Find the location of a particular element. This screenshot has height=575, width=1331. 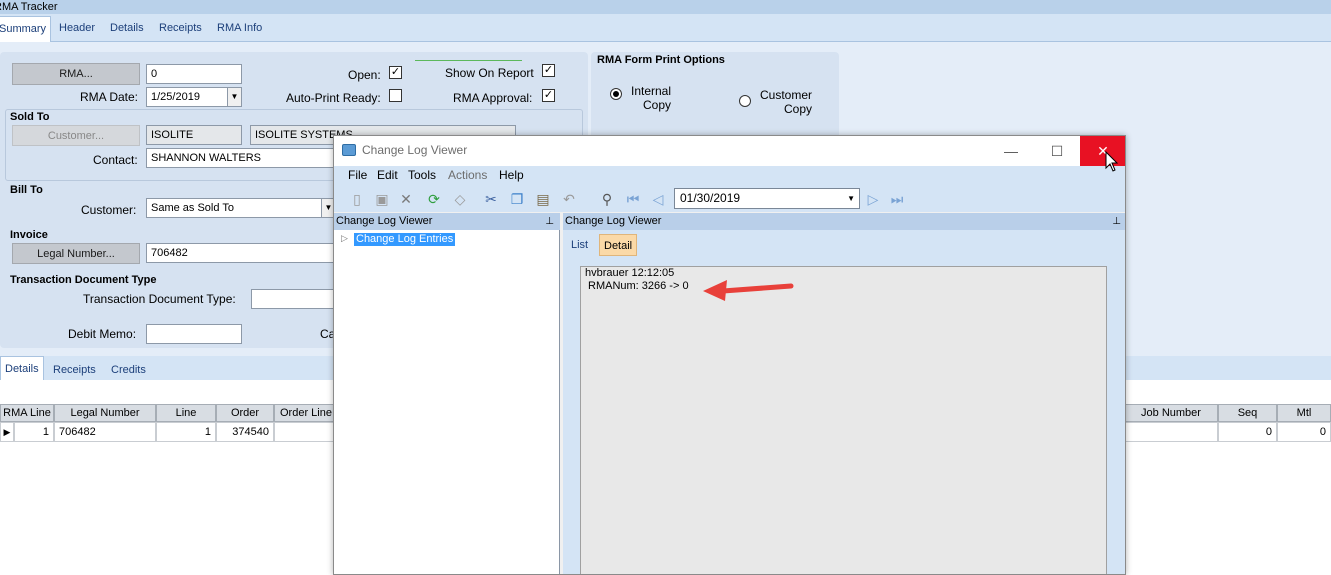

last-record-icon: ⏭ is located at coordinates (897, 199).